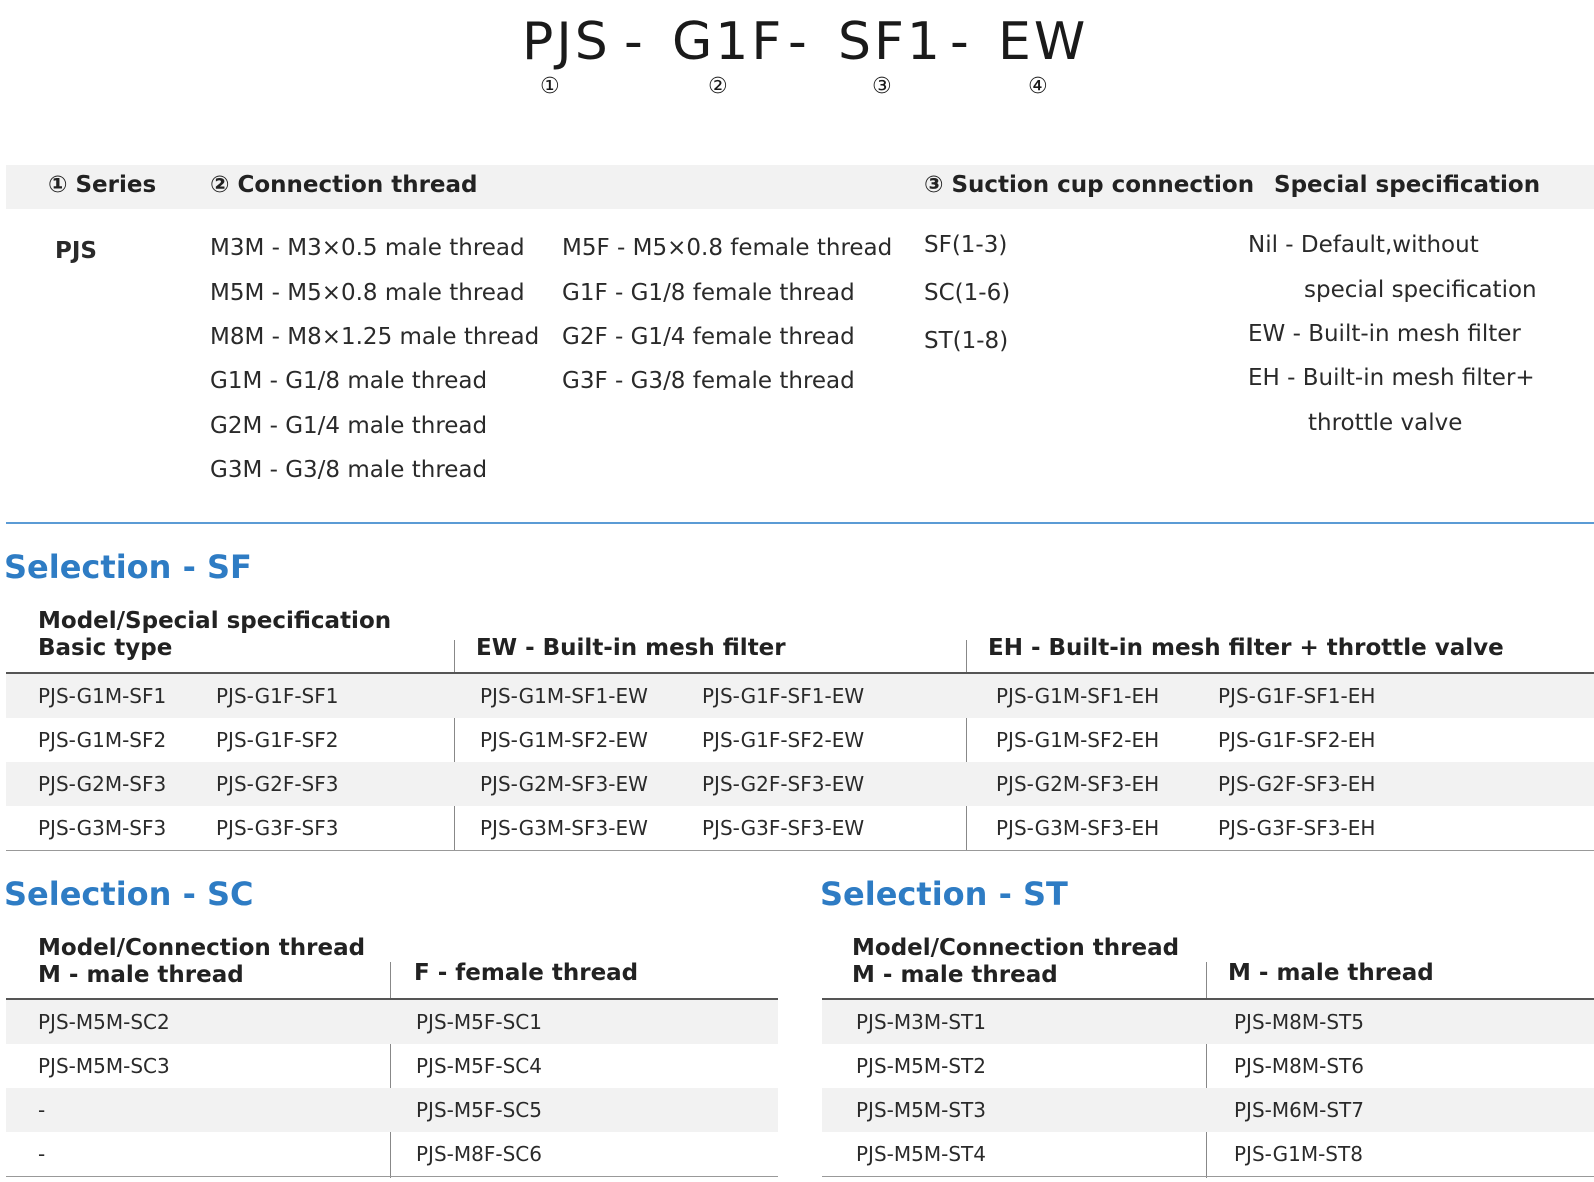 The height and width of the screenshot is (1182, 1594). Describe the element at coordinates (102, 696) in the screenshot. I see `sf-model-cell: PJS-G1M-SF1` at that location.